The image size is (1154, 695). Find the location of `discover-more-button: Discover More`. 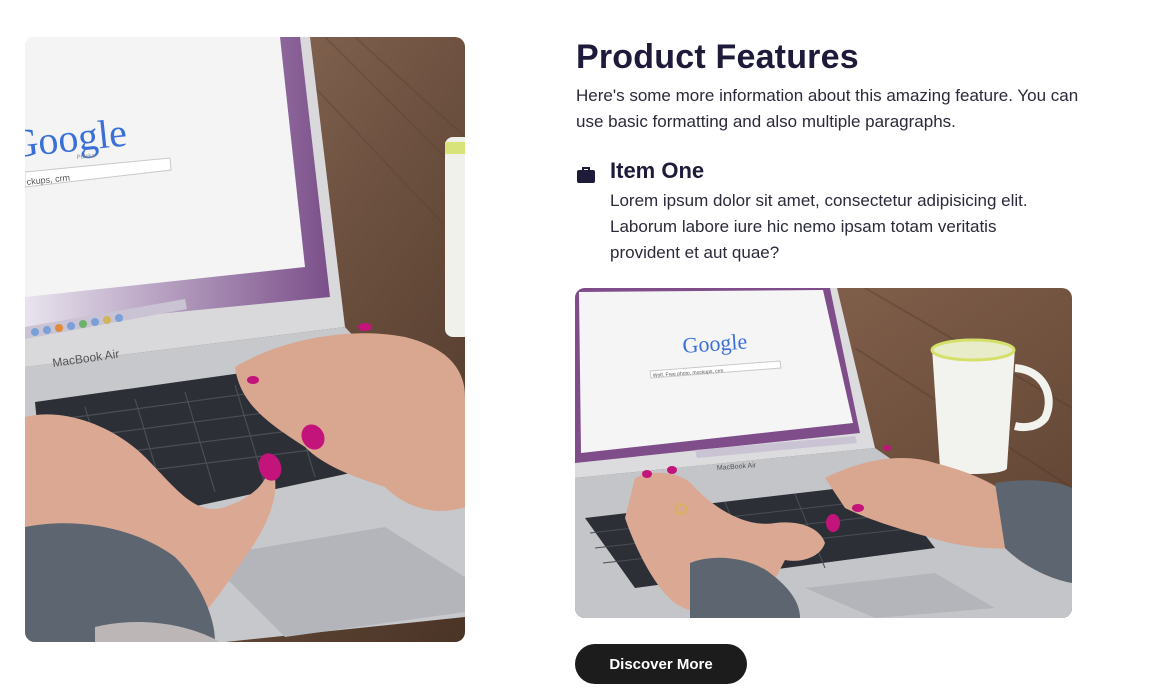

discover-more-button: Discover More is located at coordinates (661, 664).